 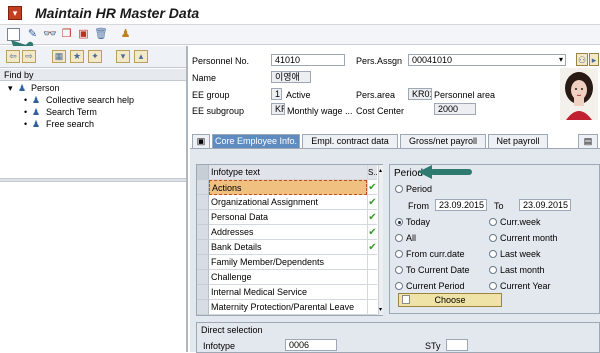 I want to click on radio-current-period, so click(x=399, y=286).